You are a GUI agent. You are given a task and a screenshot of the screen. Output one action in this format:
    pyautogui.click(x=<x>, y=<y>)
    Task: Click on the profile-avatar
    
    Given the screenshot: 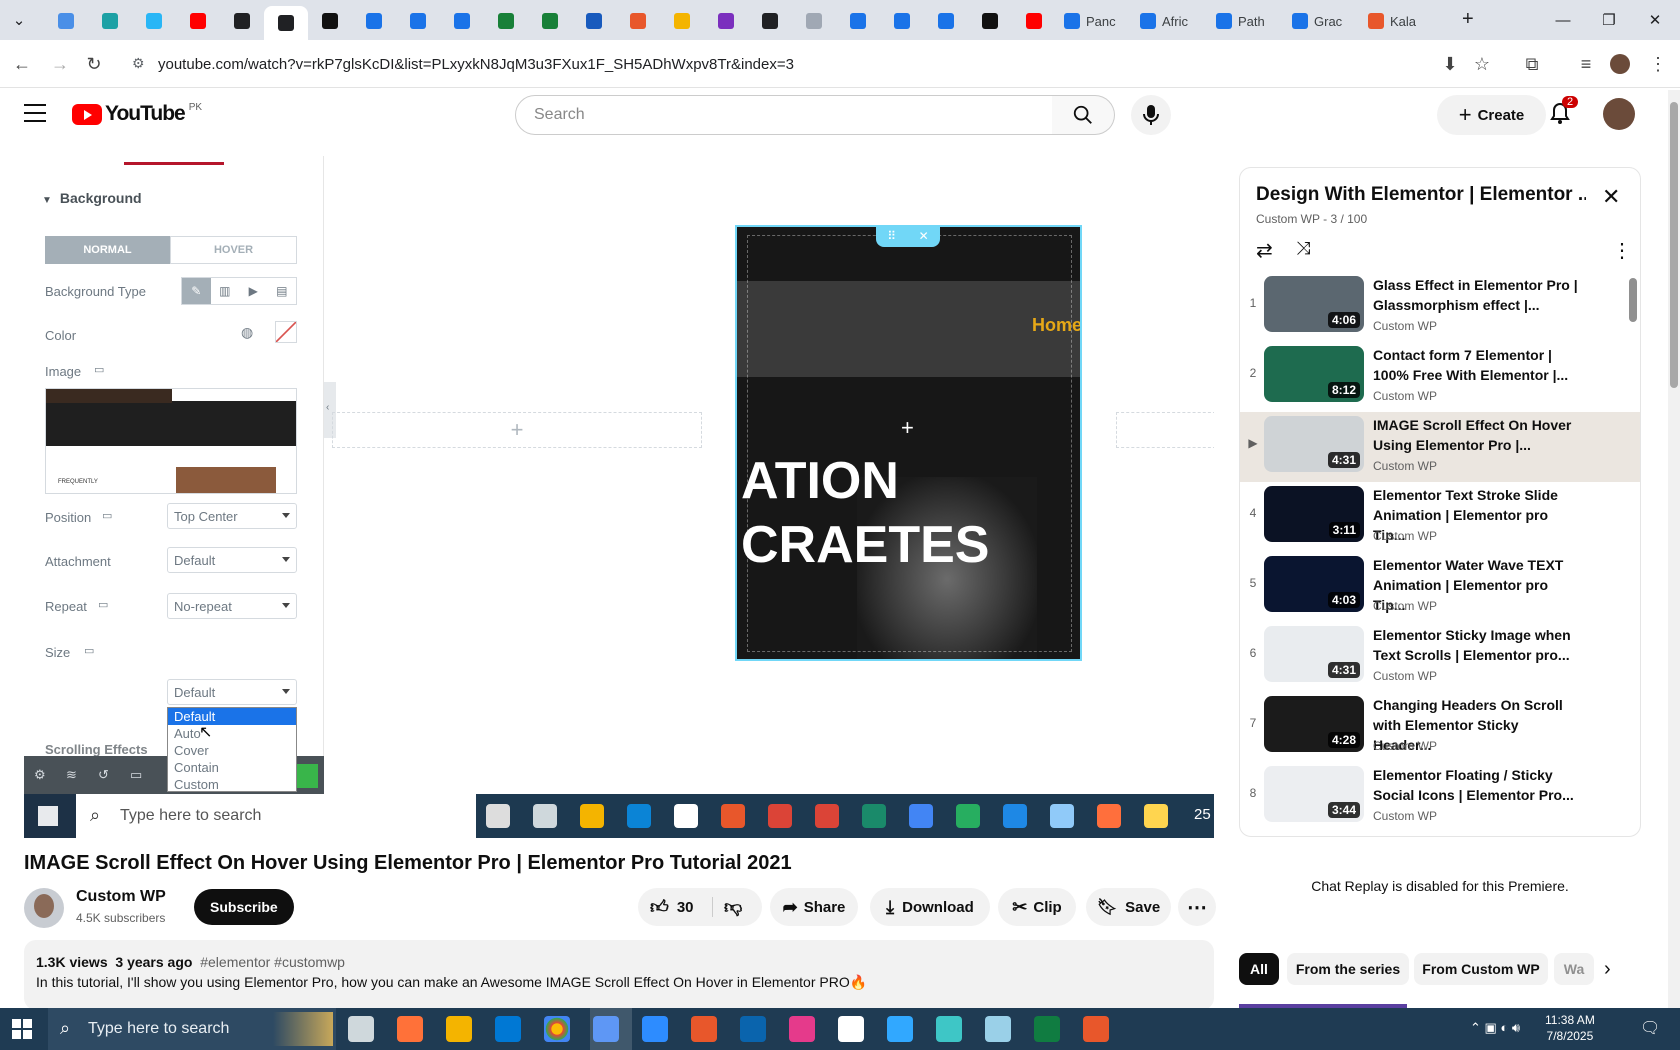 What is the action you would take?
    pyautogui.click(x=1620, y=64)
    